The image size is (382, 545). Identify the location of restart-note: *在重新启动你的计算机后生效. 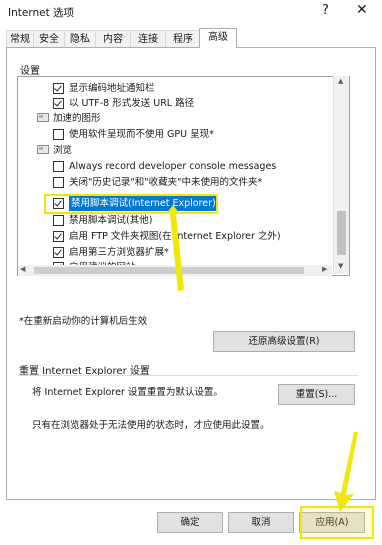
(83, 321).